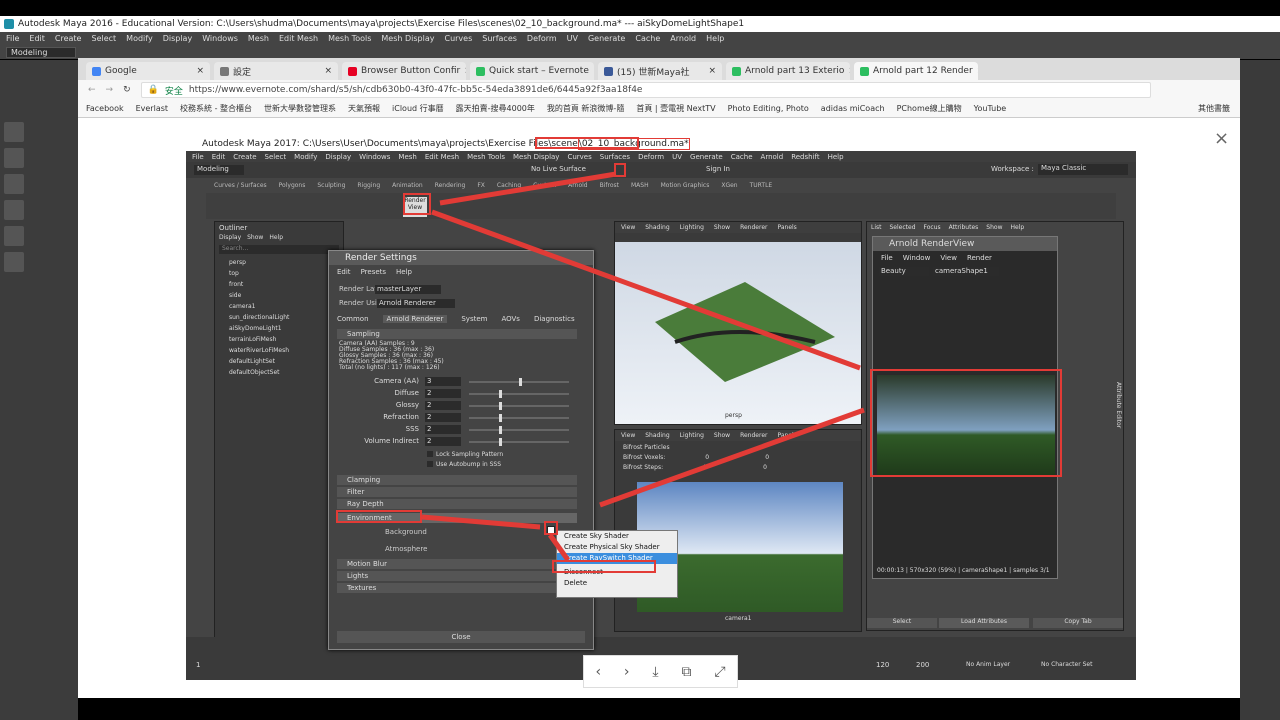  Describe the element at coordinates (481, 522) in the screenshot. I see `arrow-to-background` at that location.